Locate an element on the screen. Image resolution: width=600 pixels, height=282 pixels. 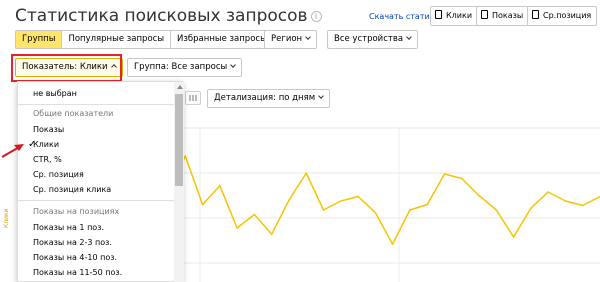
scroll-thumb is located at coordinates (179, 140).